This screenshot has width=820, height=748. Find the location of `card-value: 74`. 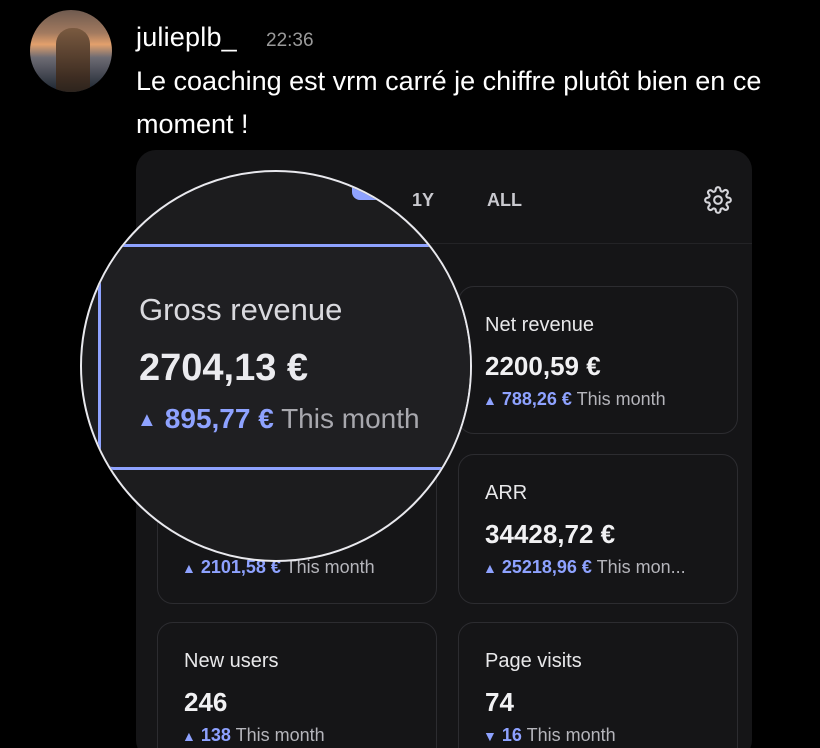

card-value: 74 is located at coordinates (499, 702).